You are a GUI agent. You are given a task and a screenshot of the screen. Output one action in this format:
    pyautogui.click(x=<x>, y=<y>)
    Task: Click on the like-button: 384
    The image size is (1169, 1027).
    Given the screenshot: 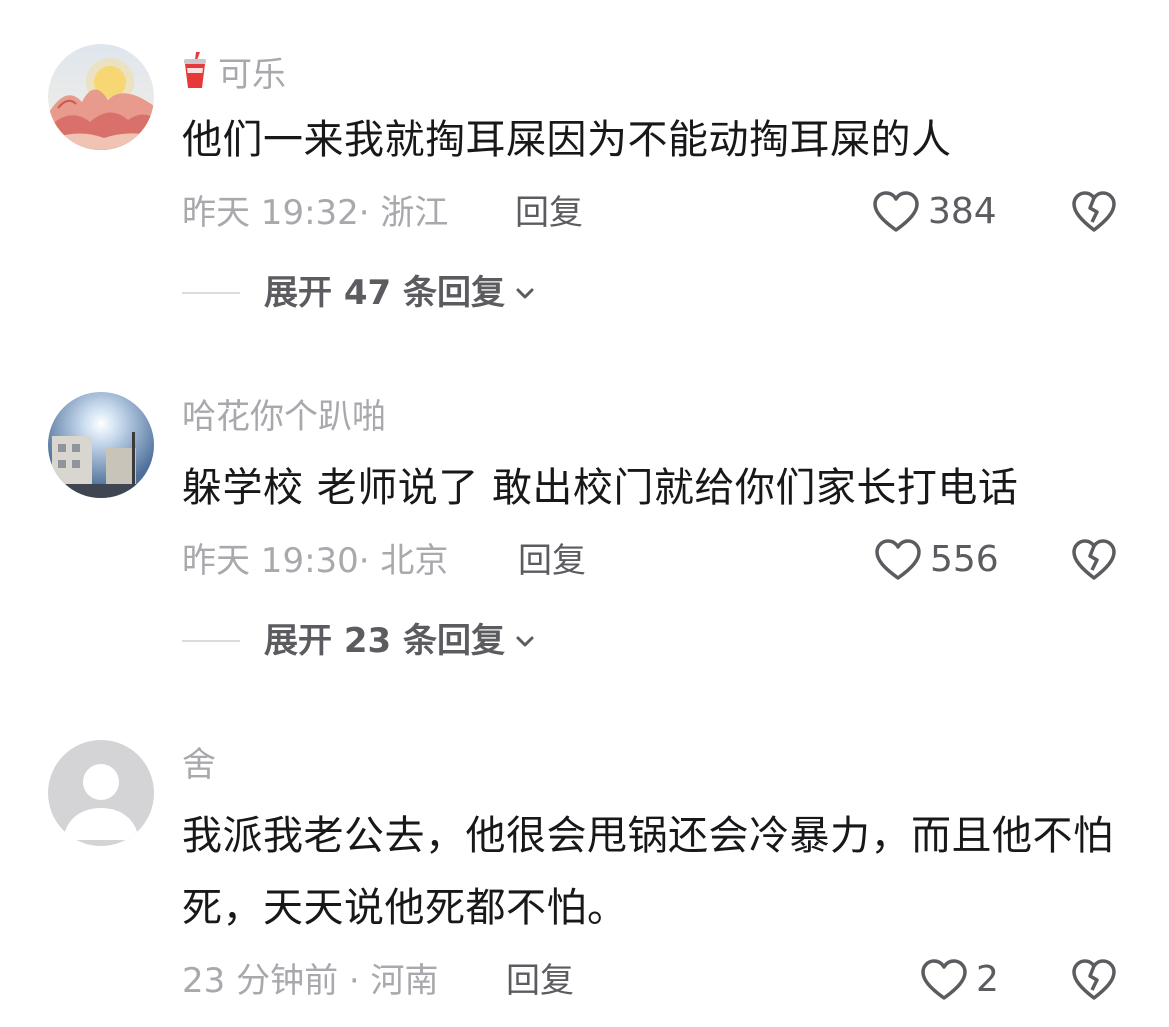 What is the action you would take?
    pyautogui.click(x=934, y=212)
    